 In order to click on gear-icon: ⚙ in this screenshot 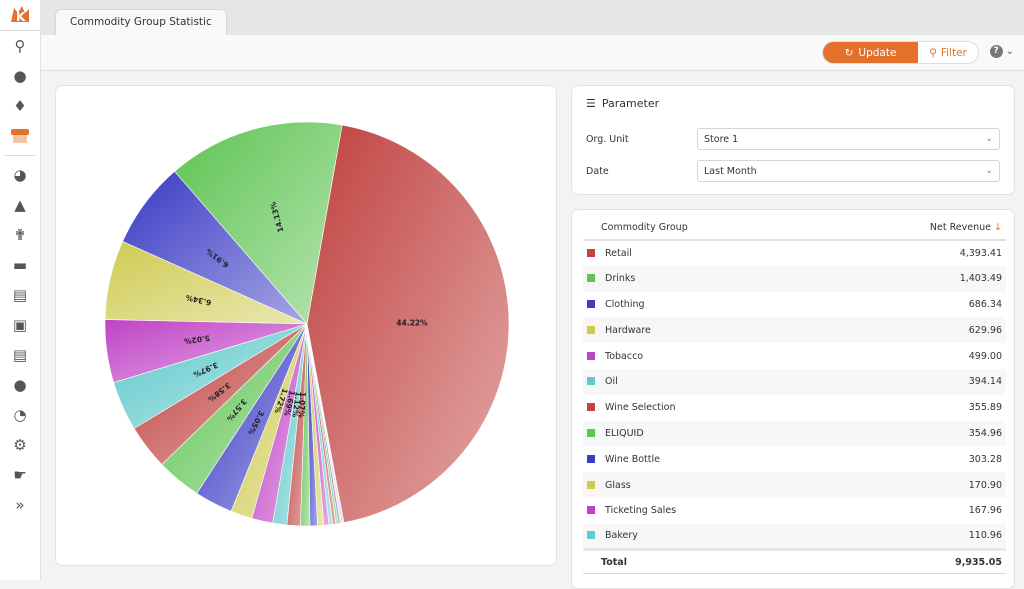, I will do `click(20, 445)`.